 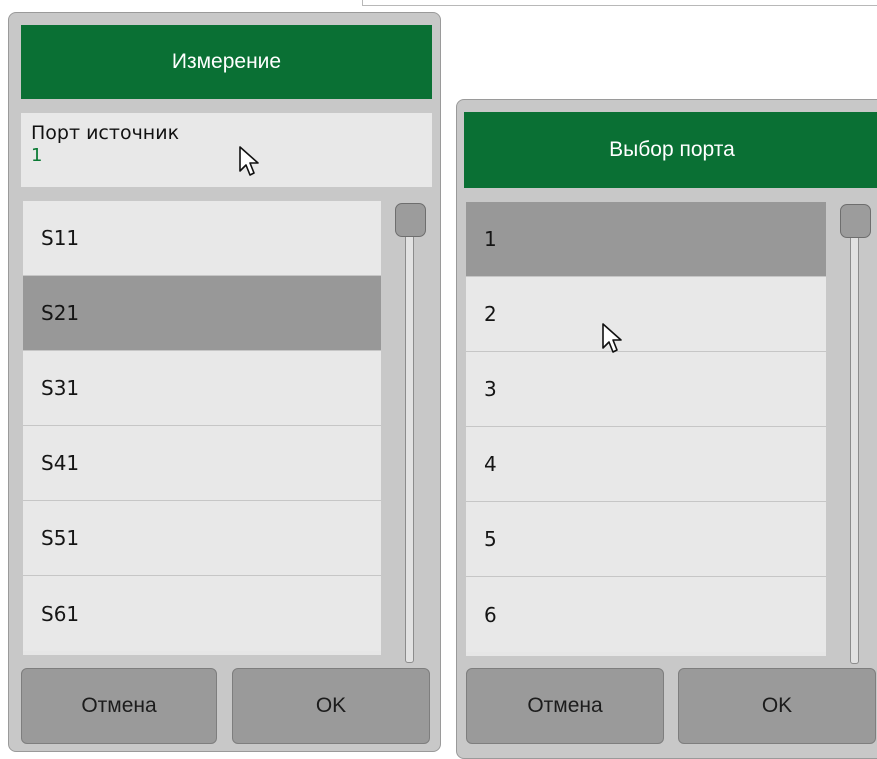 I want to click on list-item: S11, so click(x=202, y=238).